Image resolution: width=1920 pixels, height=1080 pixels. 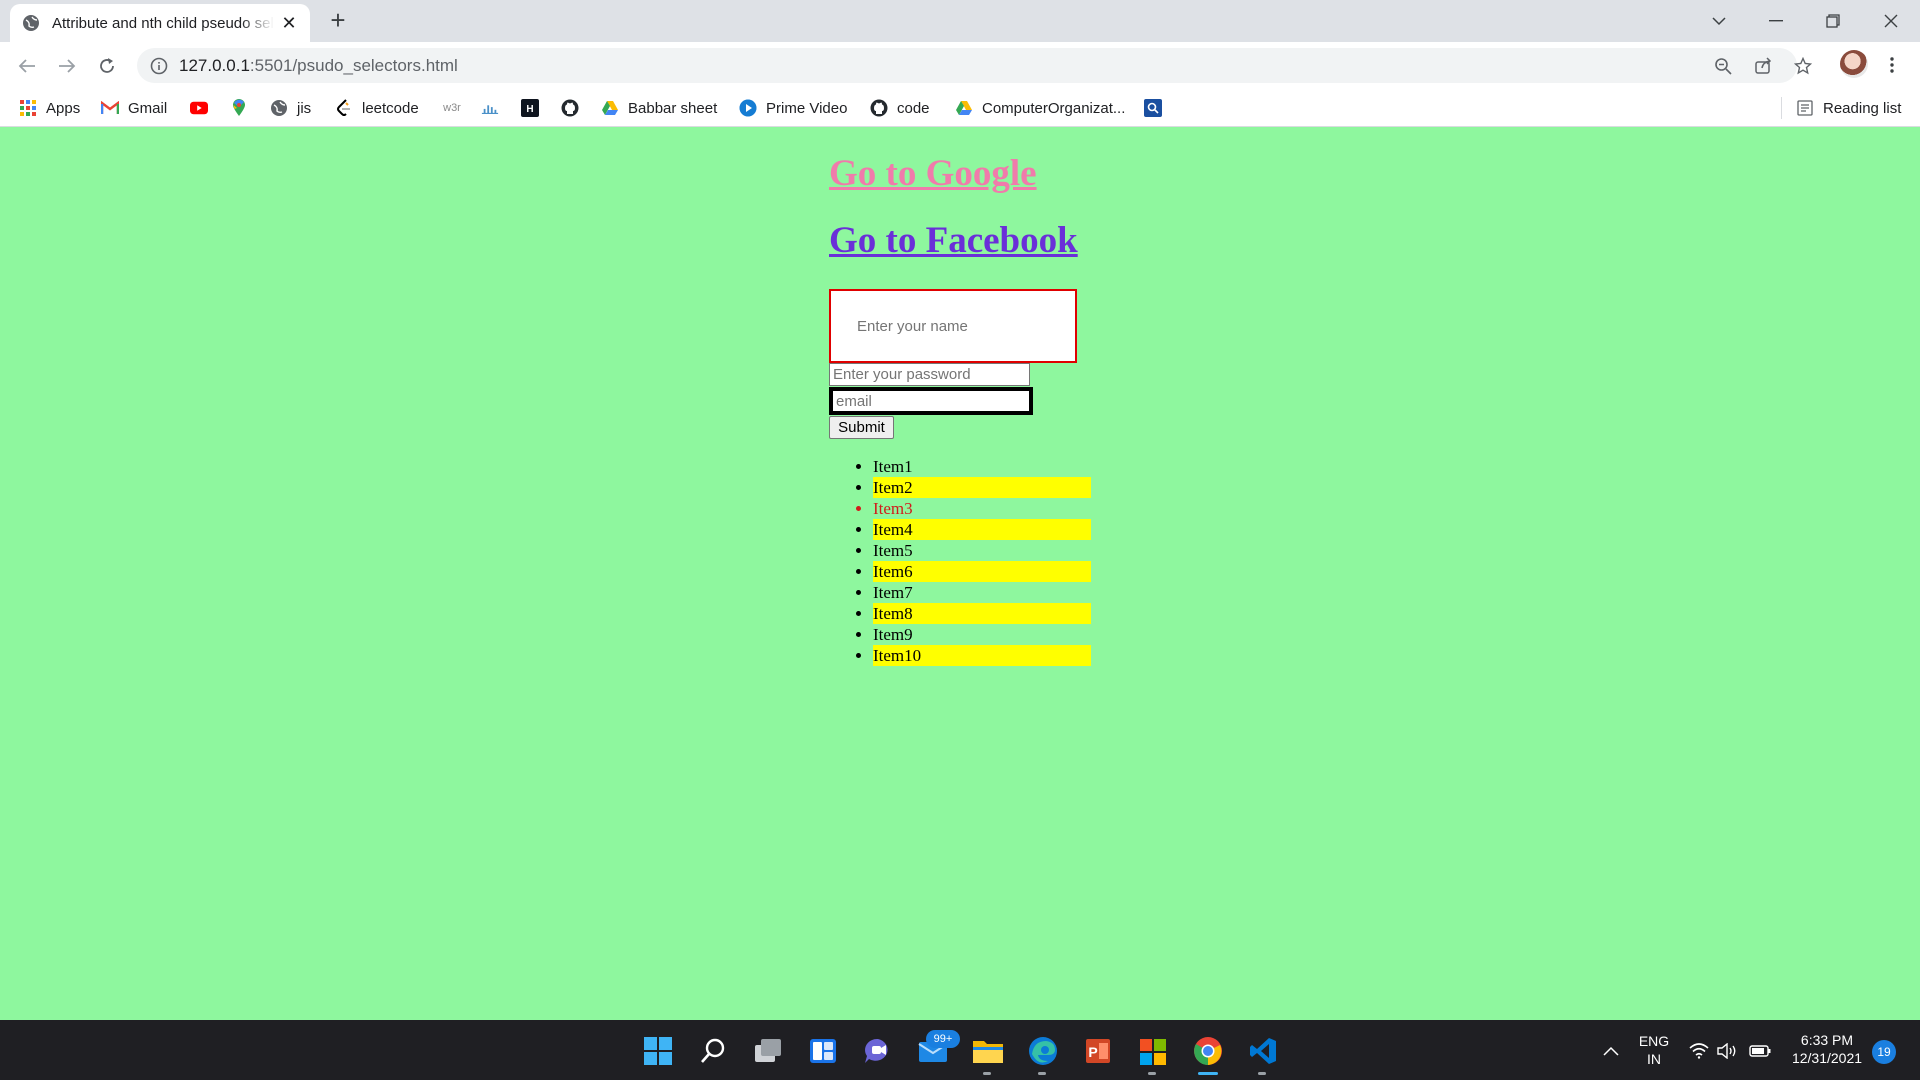 What do you see at coordinates (982, 571) in the screenshot?
I see `list-item: Item6` at bounding box center [982, 571].